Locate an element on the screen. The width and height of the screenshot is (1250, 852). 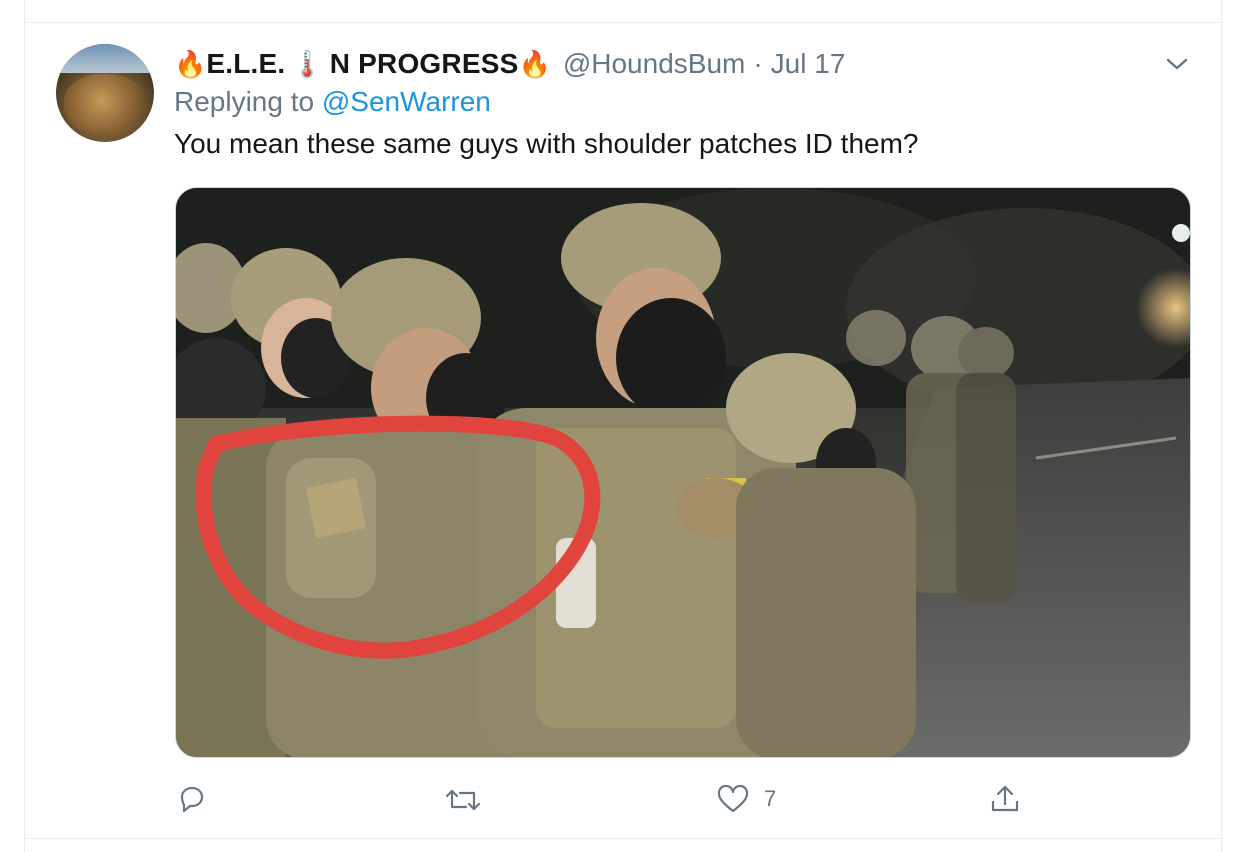
share-icon is located at coordinates (1005, 798).